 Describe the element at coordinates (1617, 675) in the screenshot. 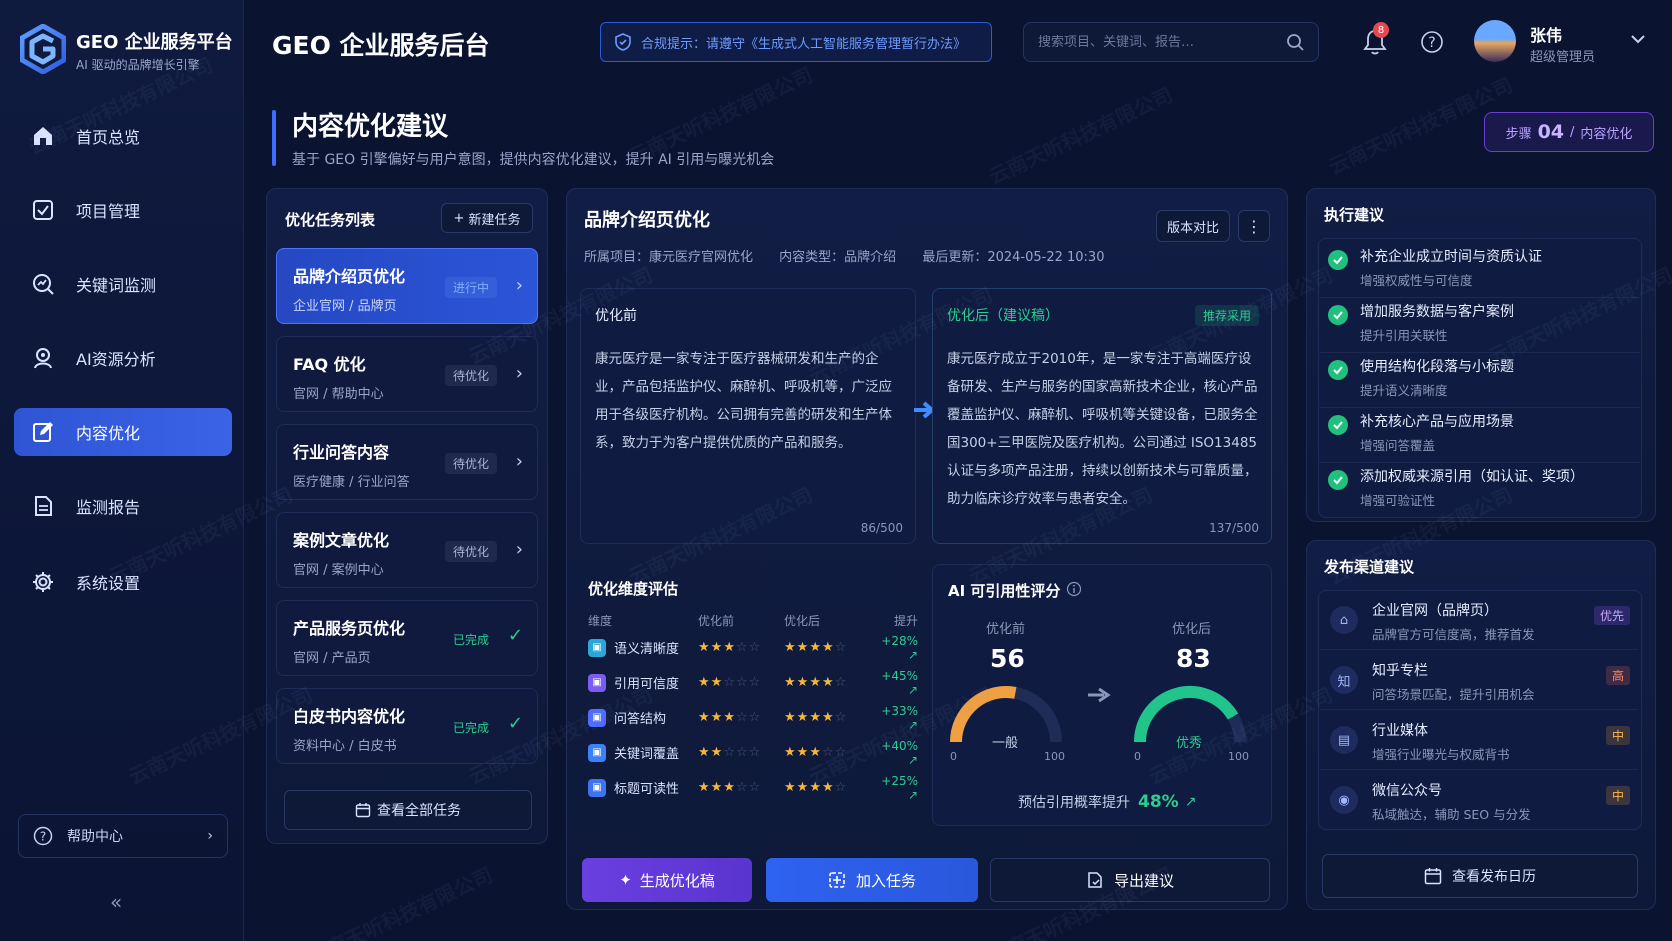

I see `priority-badge: 高` at that location.